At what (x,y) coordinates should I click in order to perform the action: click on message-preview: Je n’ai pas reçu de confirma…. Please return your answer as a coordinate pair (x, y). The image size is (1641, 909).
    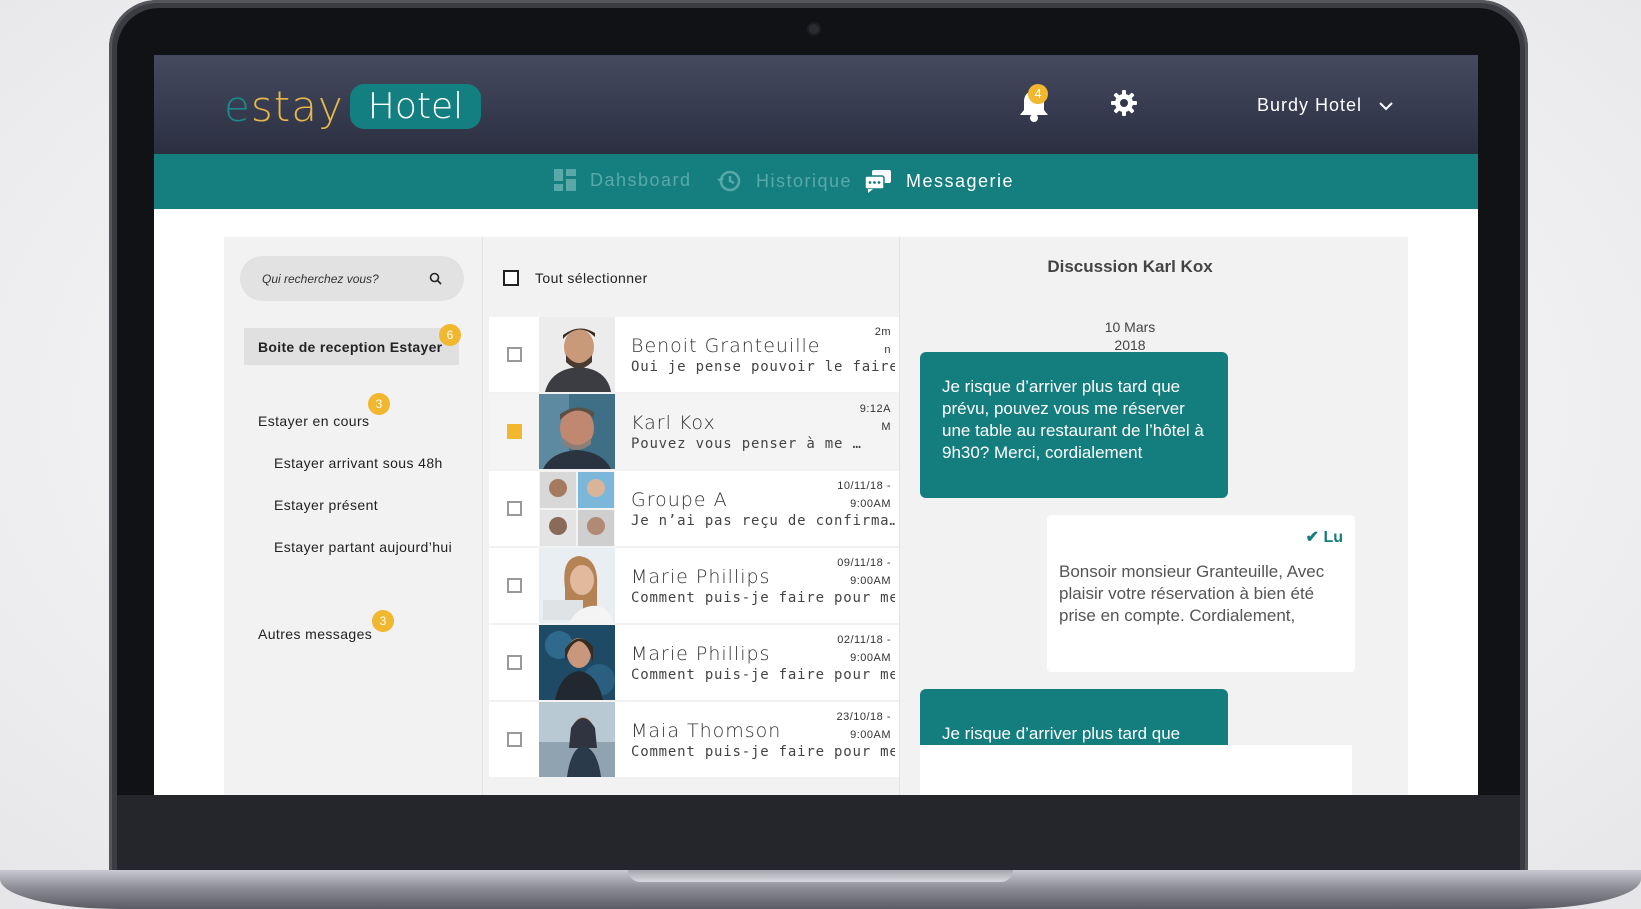
    Looking at the image, I should click on (763, 521).